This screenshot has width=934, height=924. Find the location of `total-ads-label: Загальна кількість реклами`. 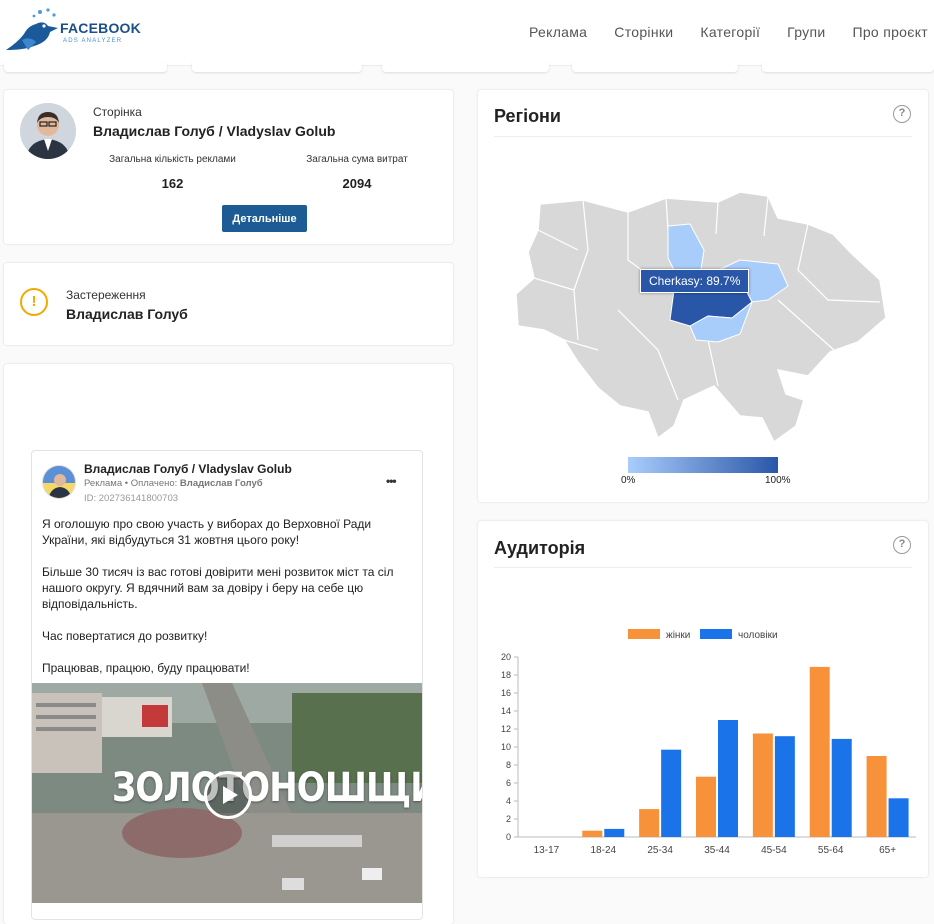

total-ads-label: Загальна кількість реклами is located at coordinates (172, 159).